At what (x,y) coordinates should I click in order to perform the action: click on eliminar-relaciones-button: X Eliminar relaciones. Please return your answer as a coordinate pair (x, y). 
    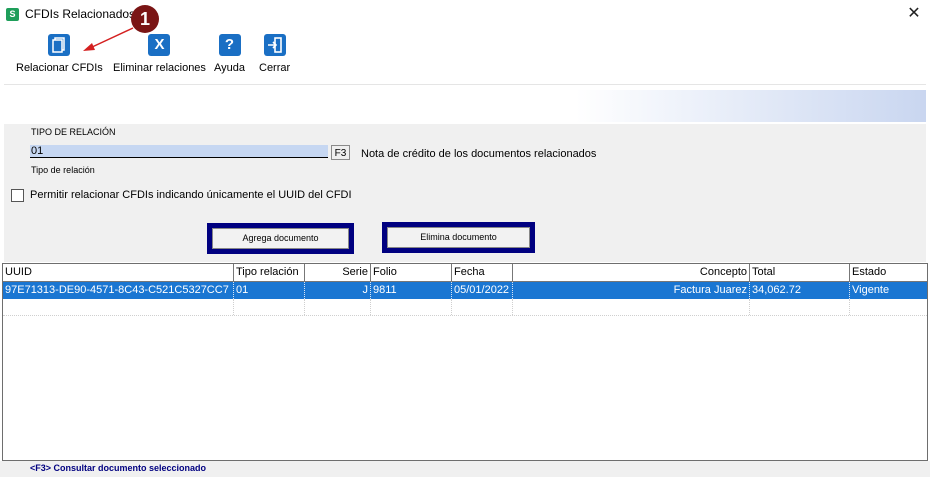
    Looking at the image, I should click on (159, 53).